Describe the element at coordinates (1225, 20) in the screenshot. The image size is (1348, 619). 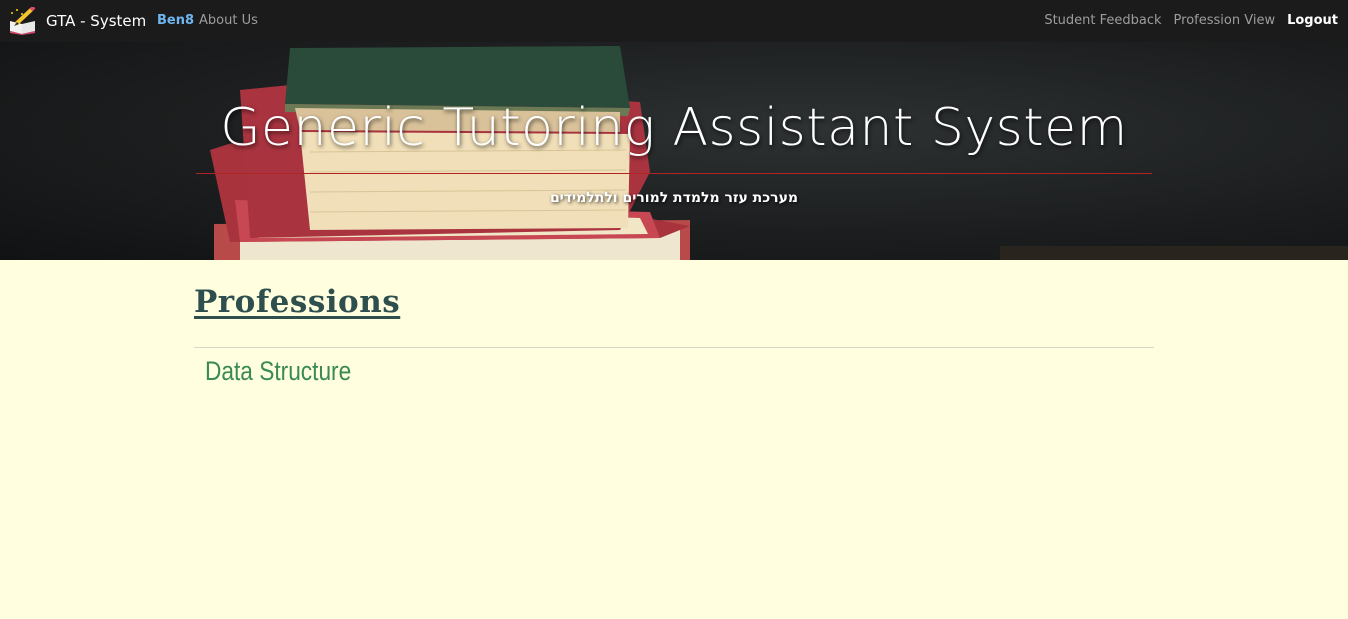
I see `nav-profession-view-link: Profession View` at that location.